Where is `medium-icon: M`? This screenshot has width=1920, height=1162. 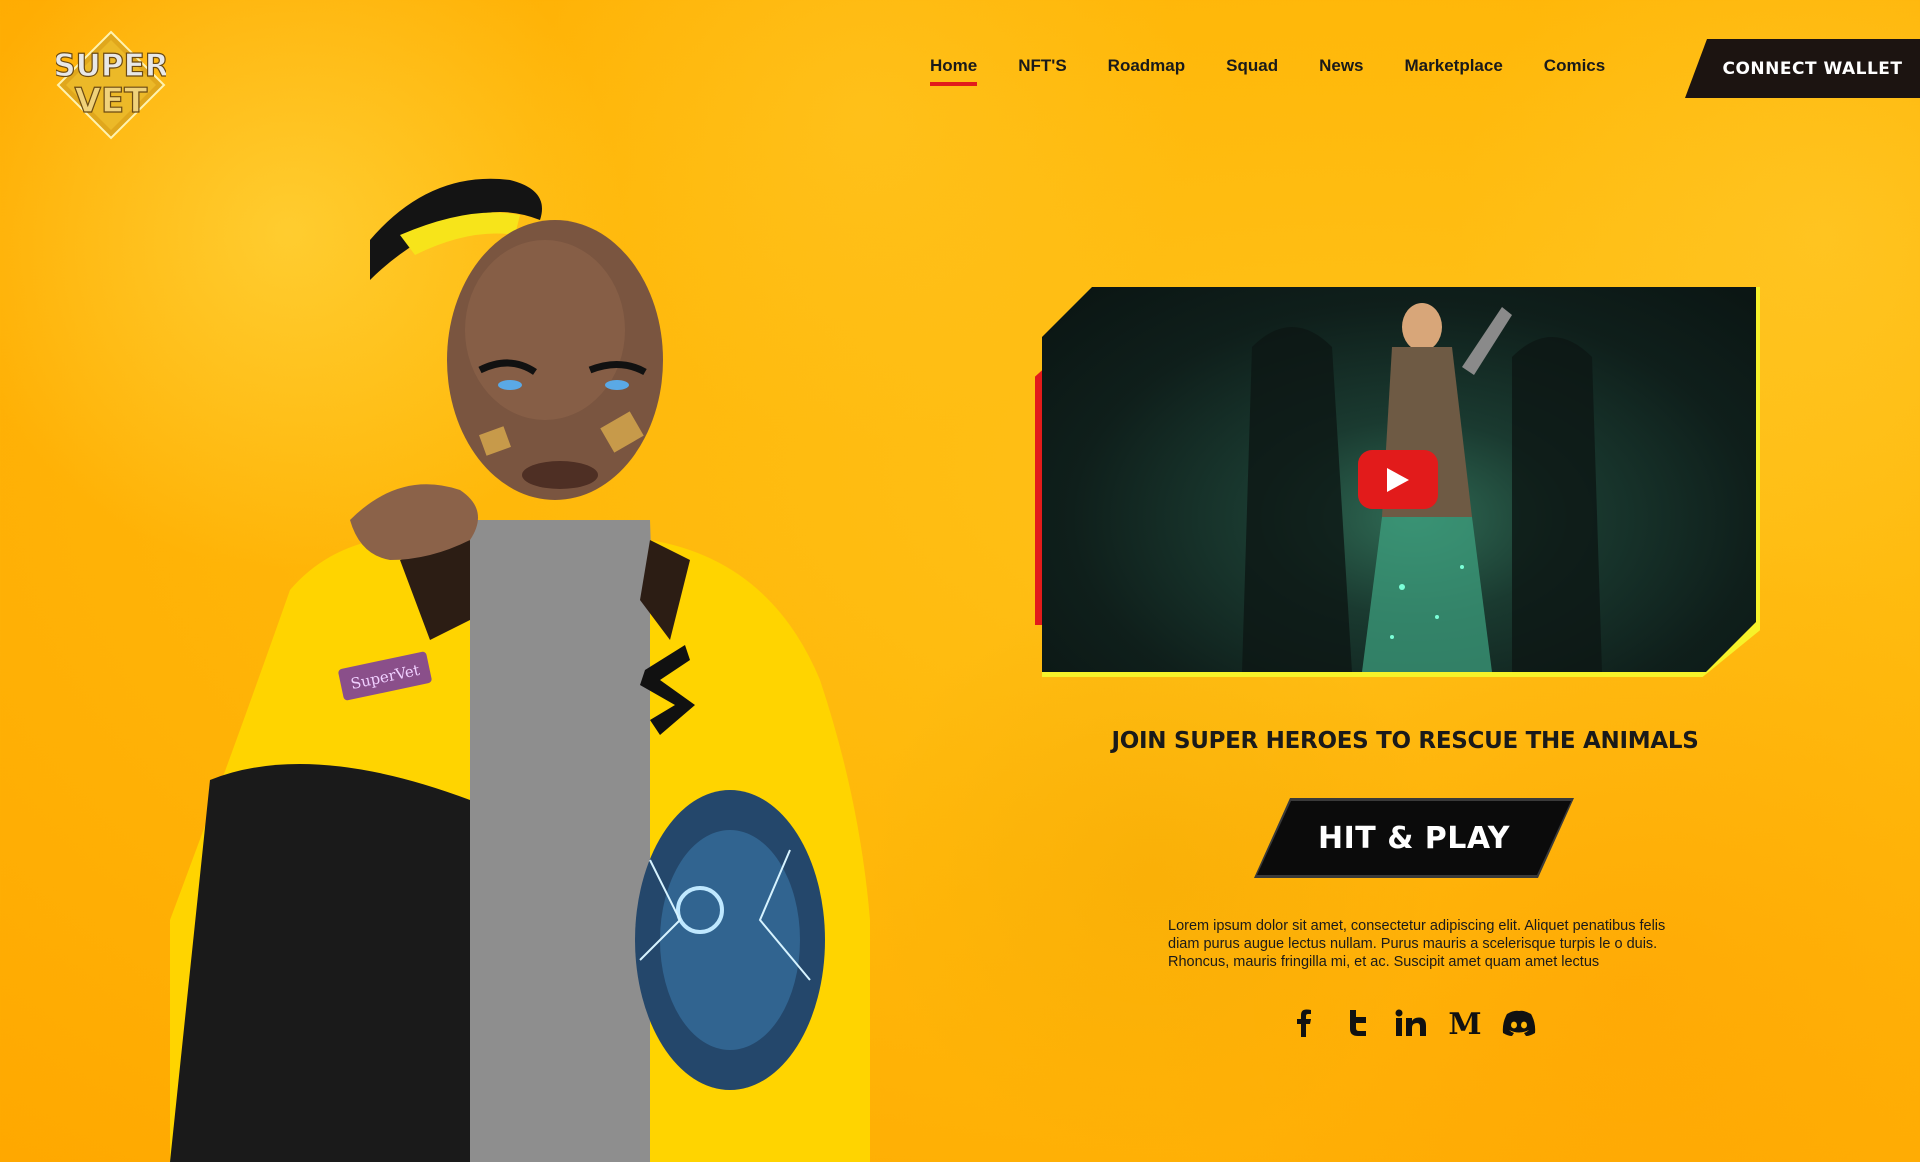
medium-icon: M is located at coordinates (1465, 1023).